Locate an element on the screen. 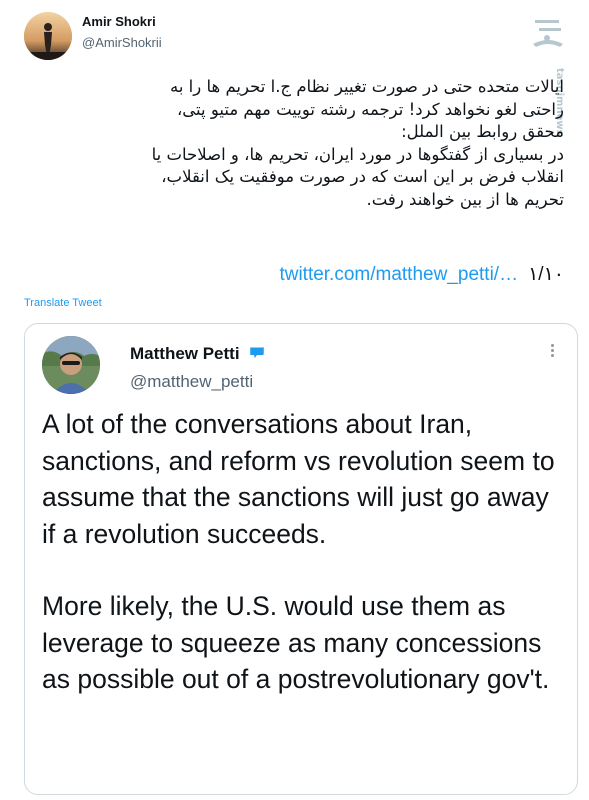  author-avatar is located at coordinates (48, 36).